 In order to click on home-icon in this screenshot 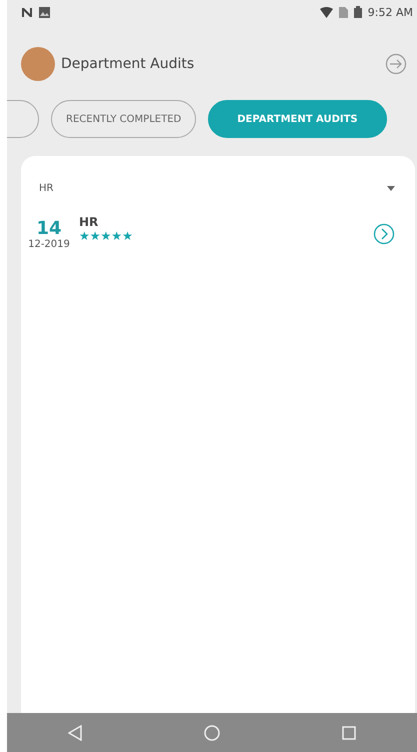, I will do `click(212, 732)`.